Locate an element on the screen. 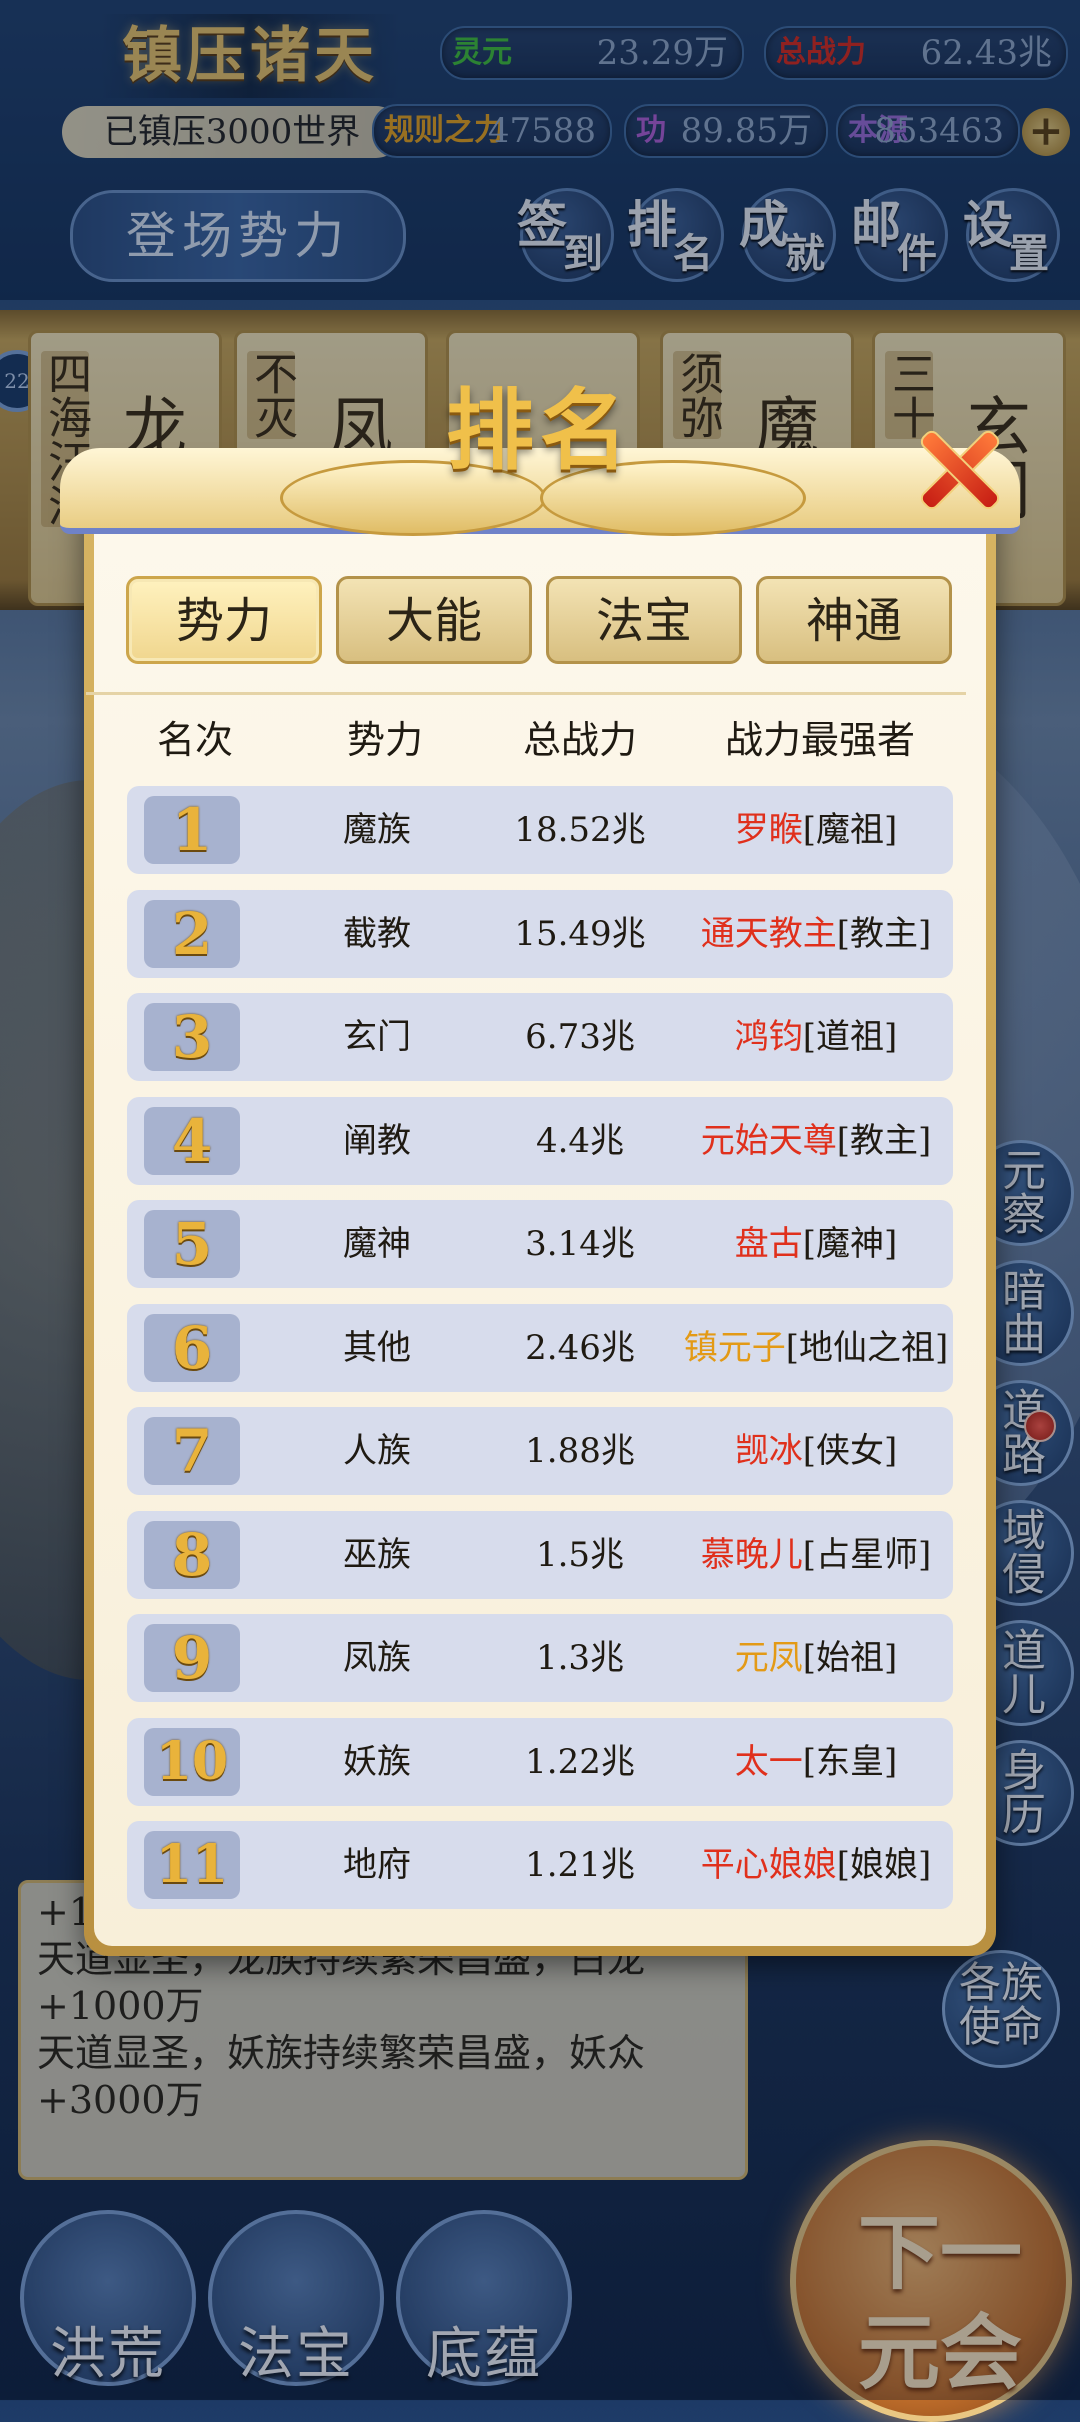  tab-forces: 势力 is located at coordinates (224, 620).